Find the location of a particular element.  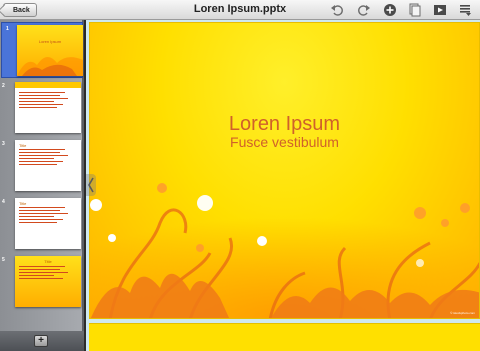

slide-thumbnail: 5 Title is located at coordinates (41, 282).